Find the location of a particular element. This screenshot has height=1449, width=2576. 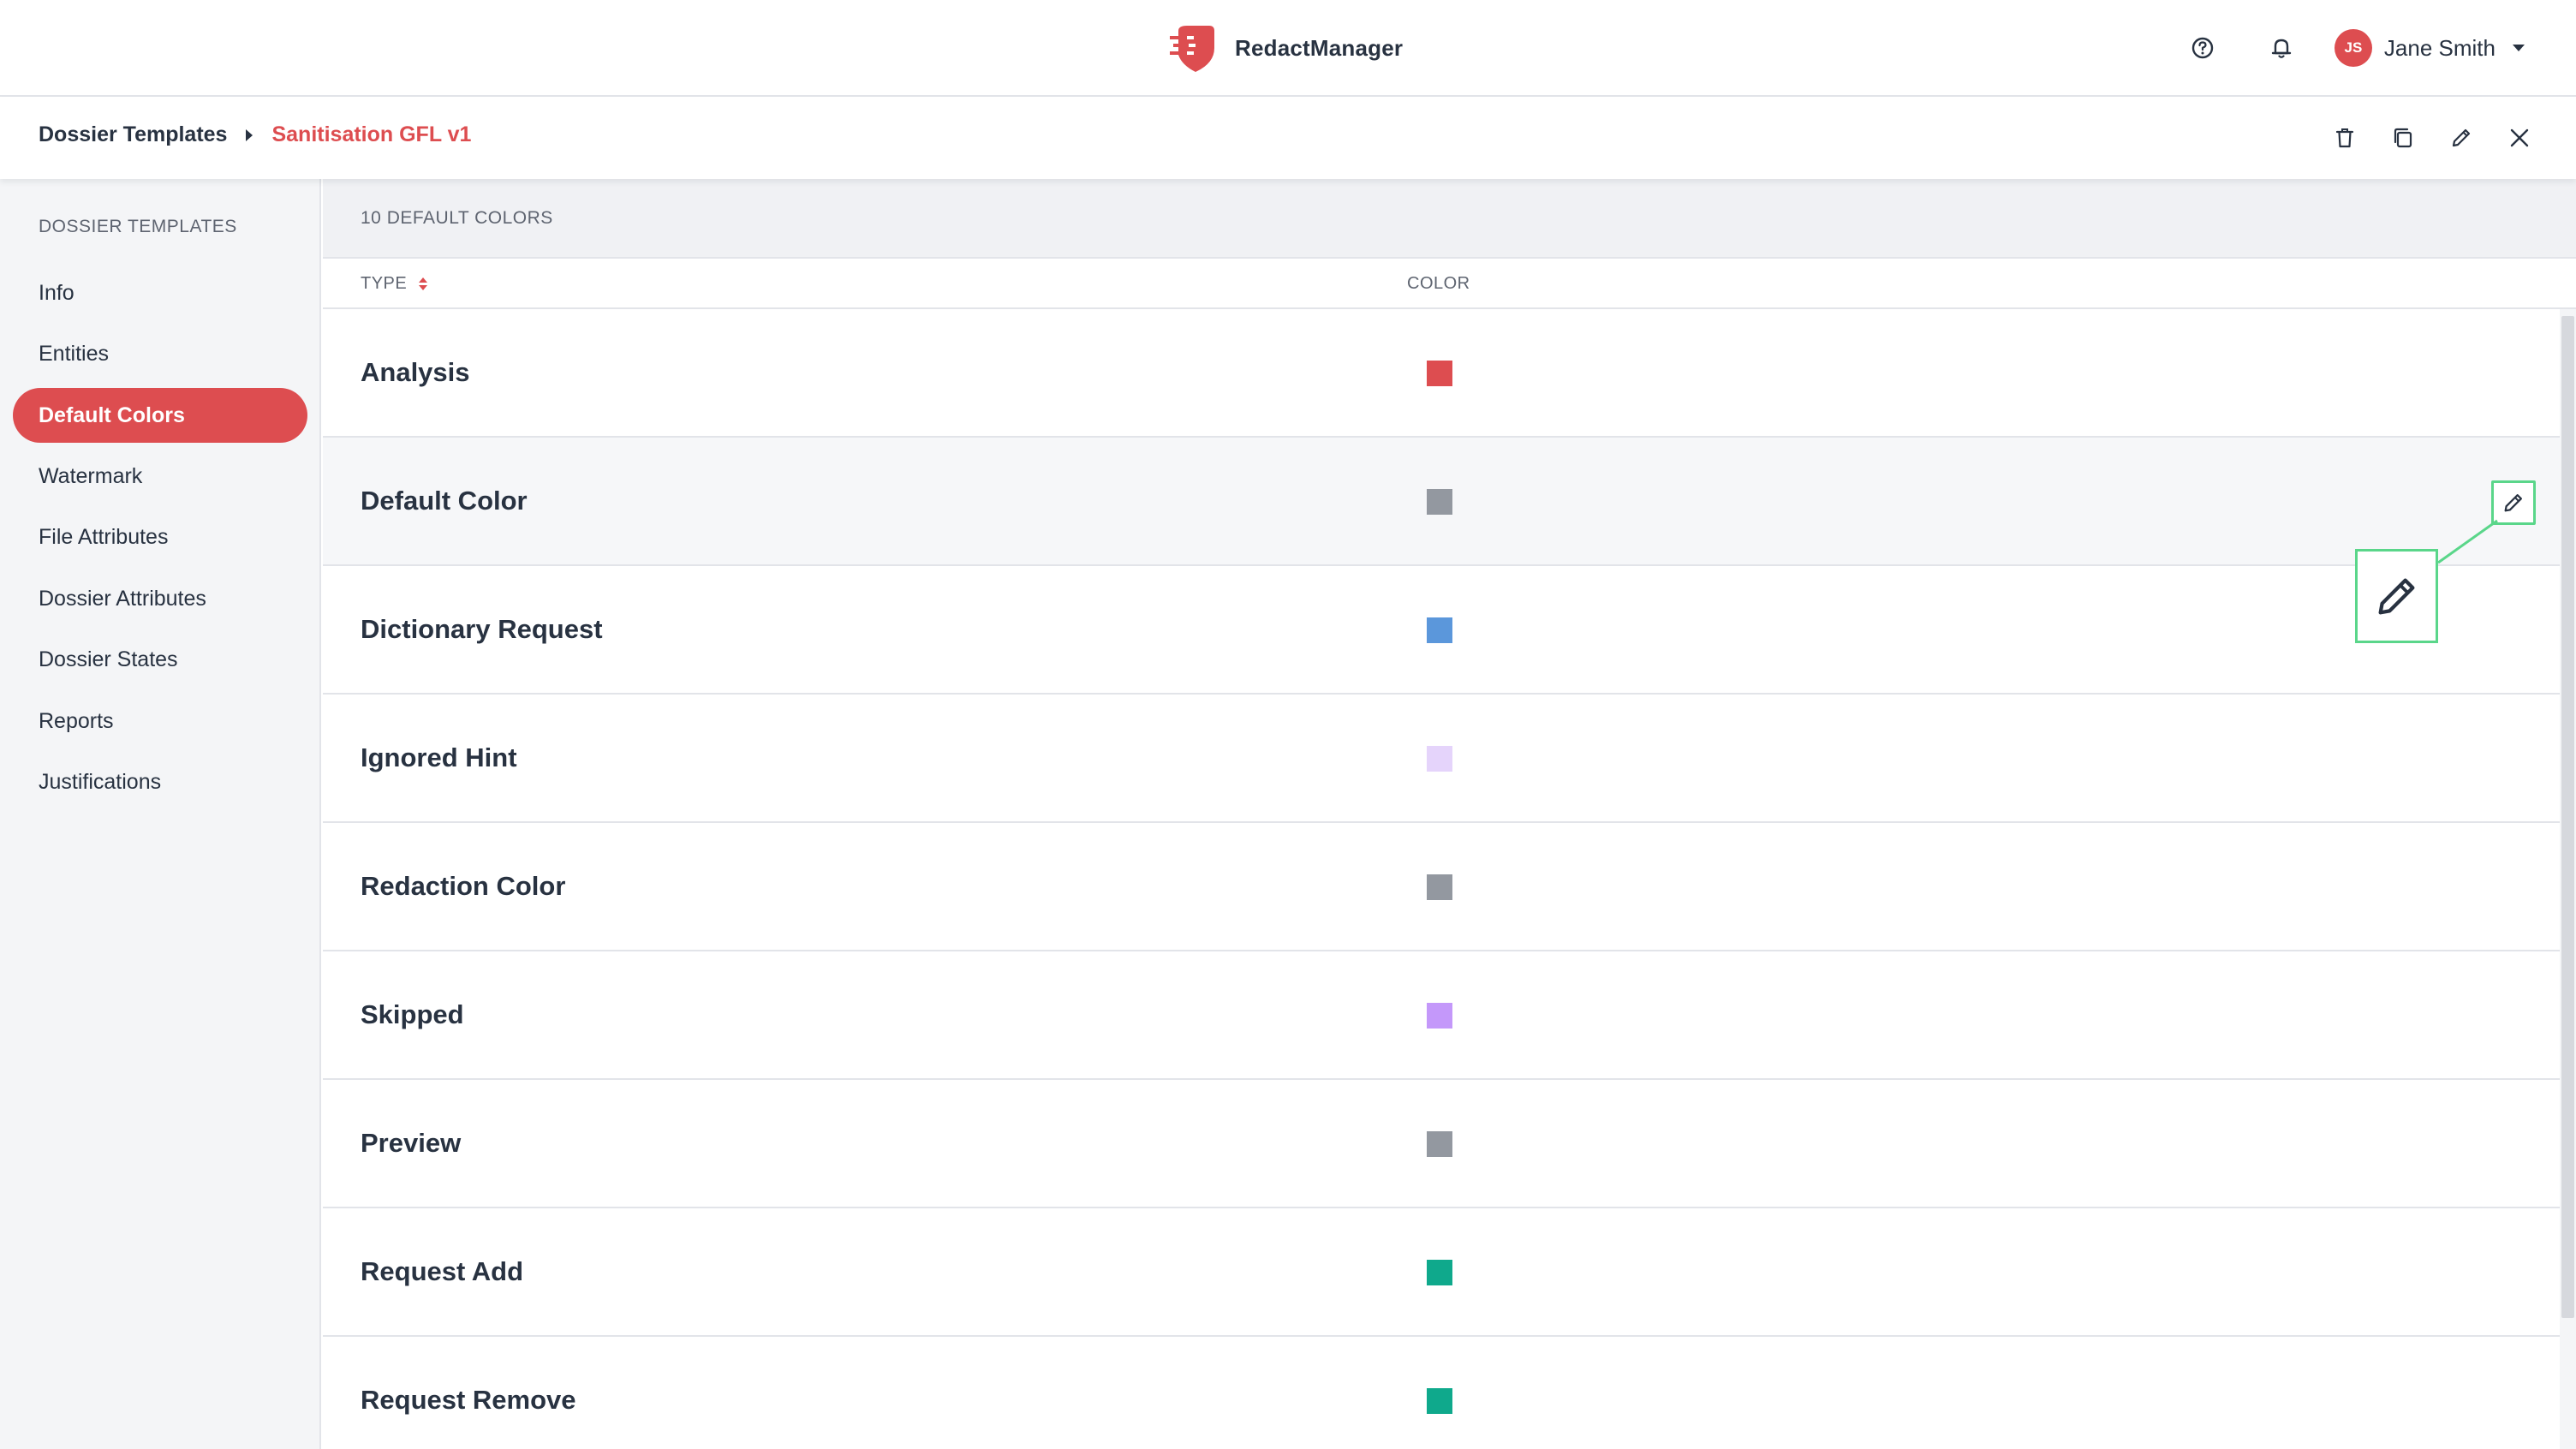

sidebar-item-info: Info is located at coordinates (160, 292).